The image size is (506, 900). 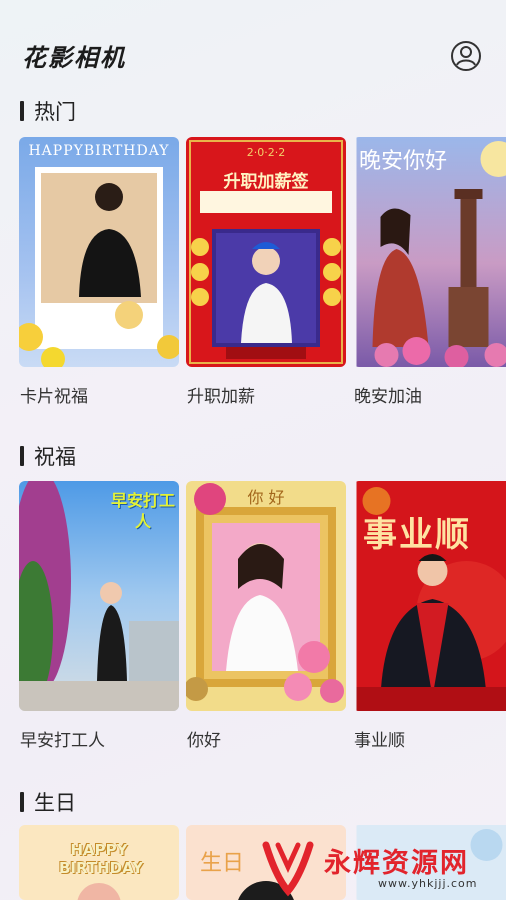 What do you see at coordinates (222, 863) in the screenshot?
I see `thumbnail-text: 生日` at bounding box center [222, 863].